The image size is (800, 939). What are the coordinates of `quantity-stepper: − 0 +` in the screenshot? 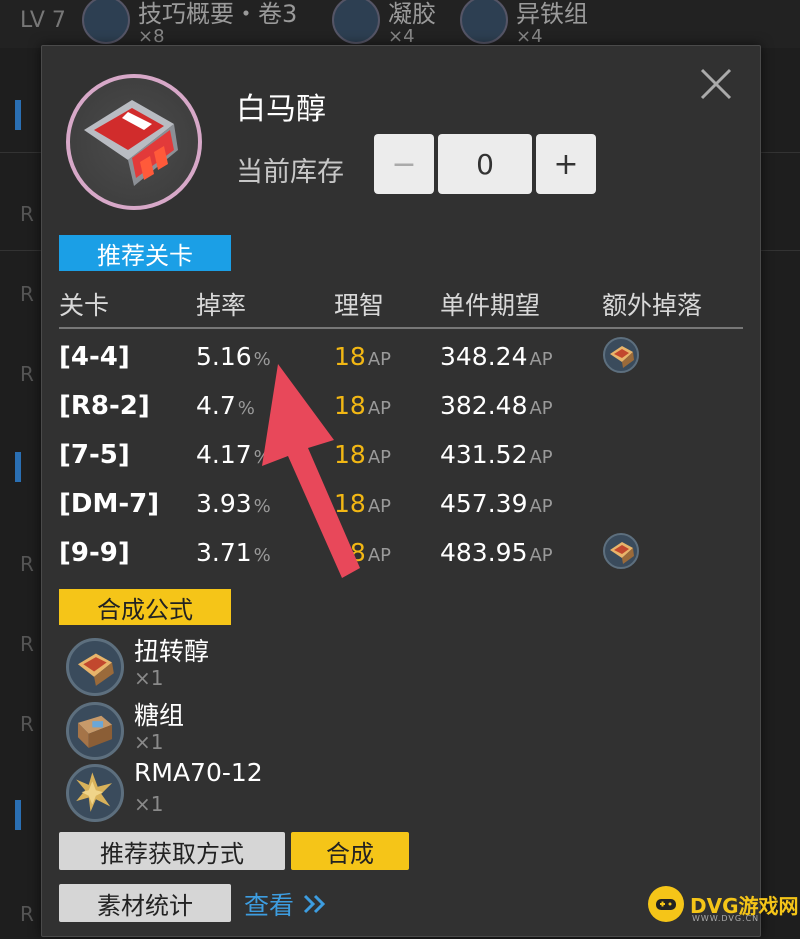 It's located at (485, 164).